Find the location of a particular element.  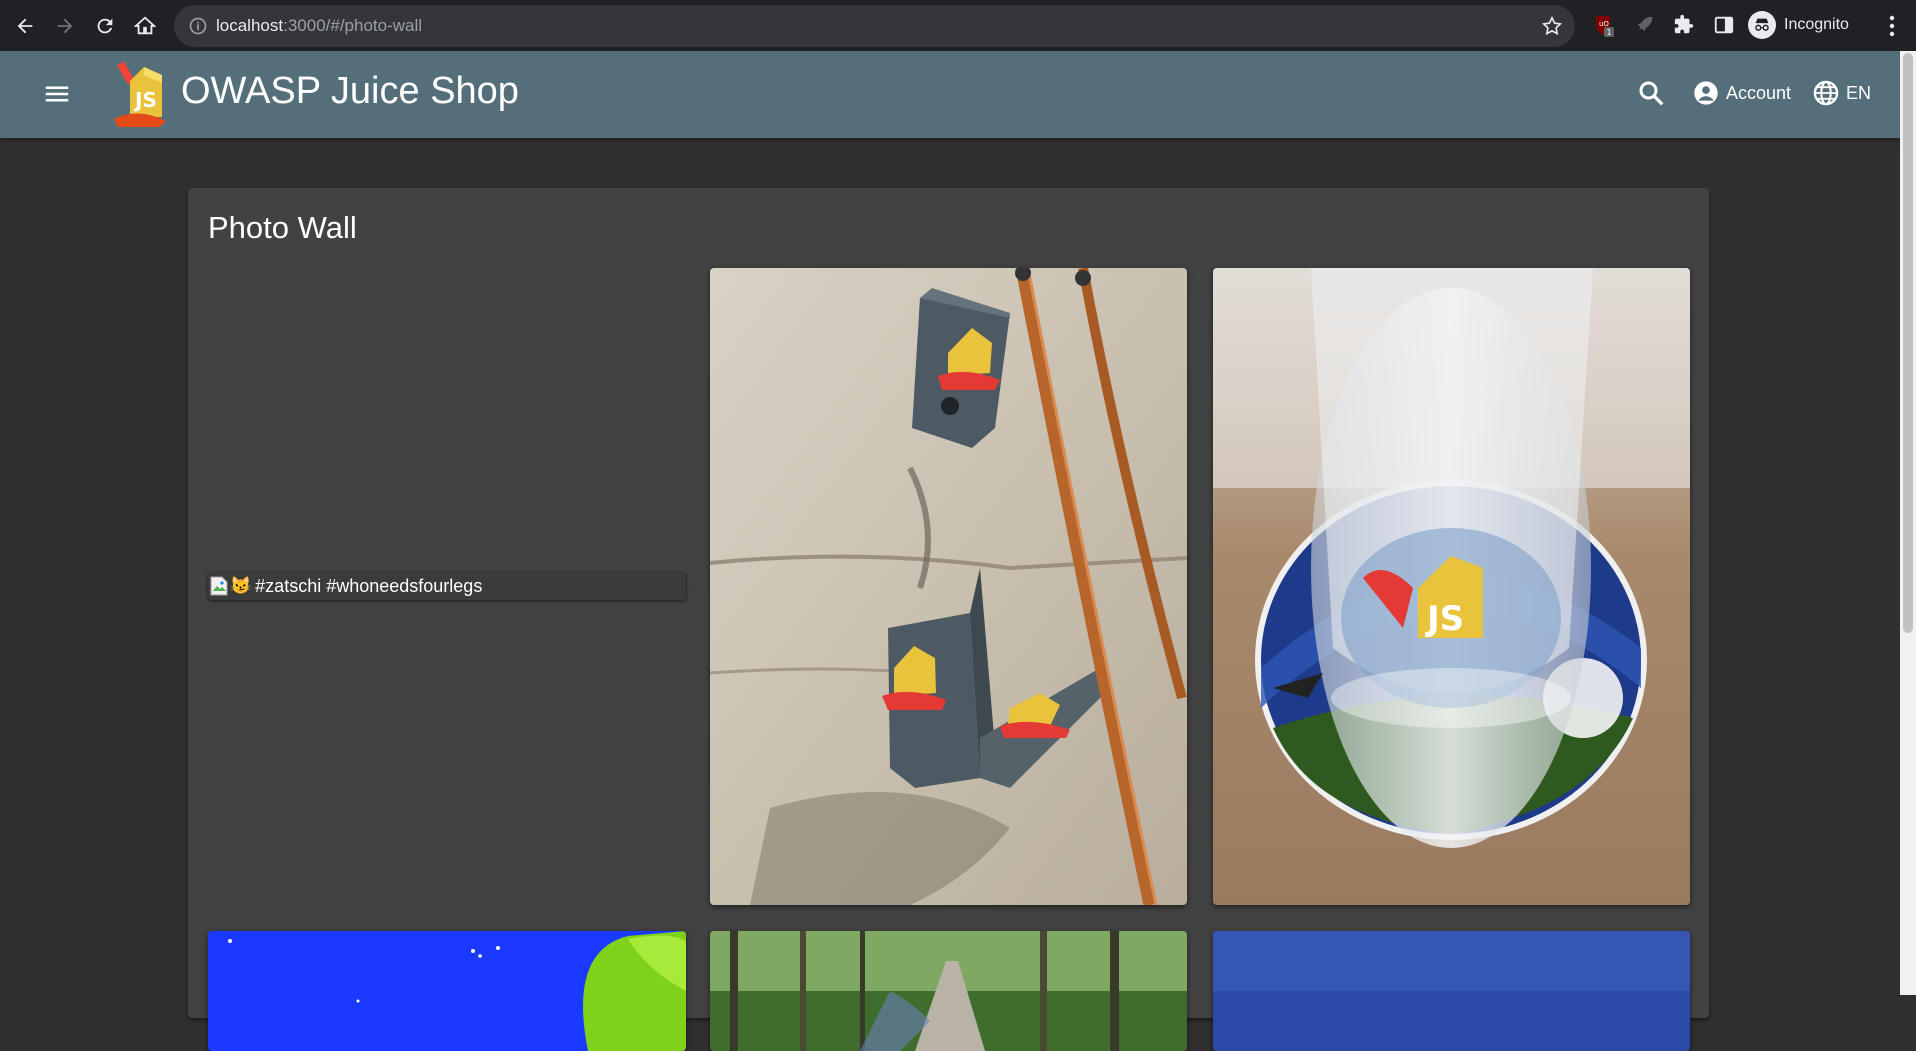

caption-text: #zatschi #whoneedsfourlegs is located at coordinates (369, 585).